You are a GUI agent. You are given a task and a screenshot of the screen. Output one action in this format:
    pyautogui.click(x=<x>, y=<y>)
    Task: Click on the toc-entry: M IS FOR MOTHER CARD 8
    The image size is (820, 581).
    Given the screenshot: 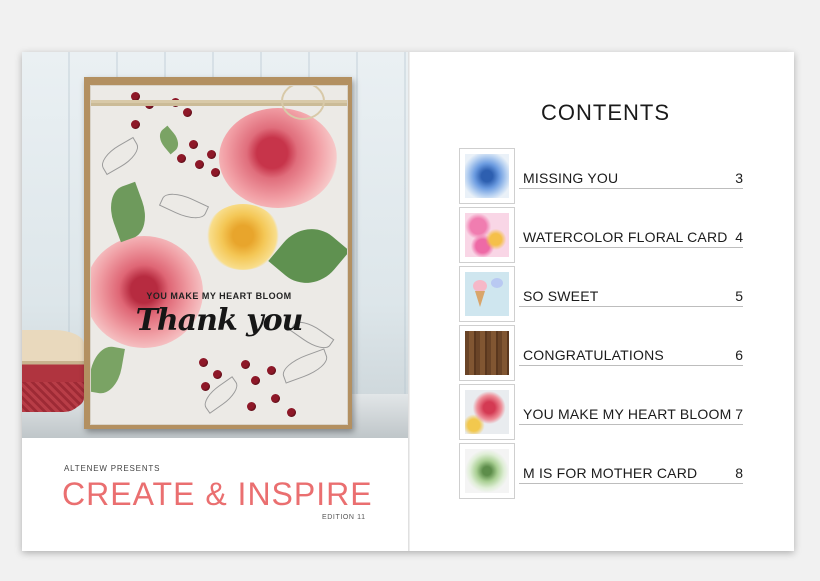 What is the action you would take?
    pyautogui.click(x=601, y=472)
    